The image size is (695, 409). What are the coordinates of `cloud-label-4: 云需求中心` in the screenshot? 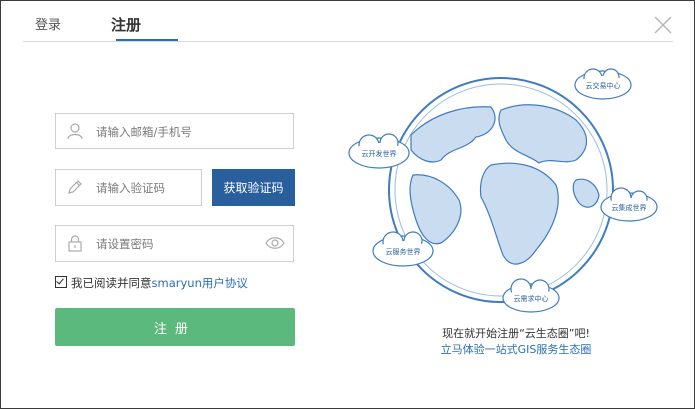 It's located at (531, 298).